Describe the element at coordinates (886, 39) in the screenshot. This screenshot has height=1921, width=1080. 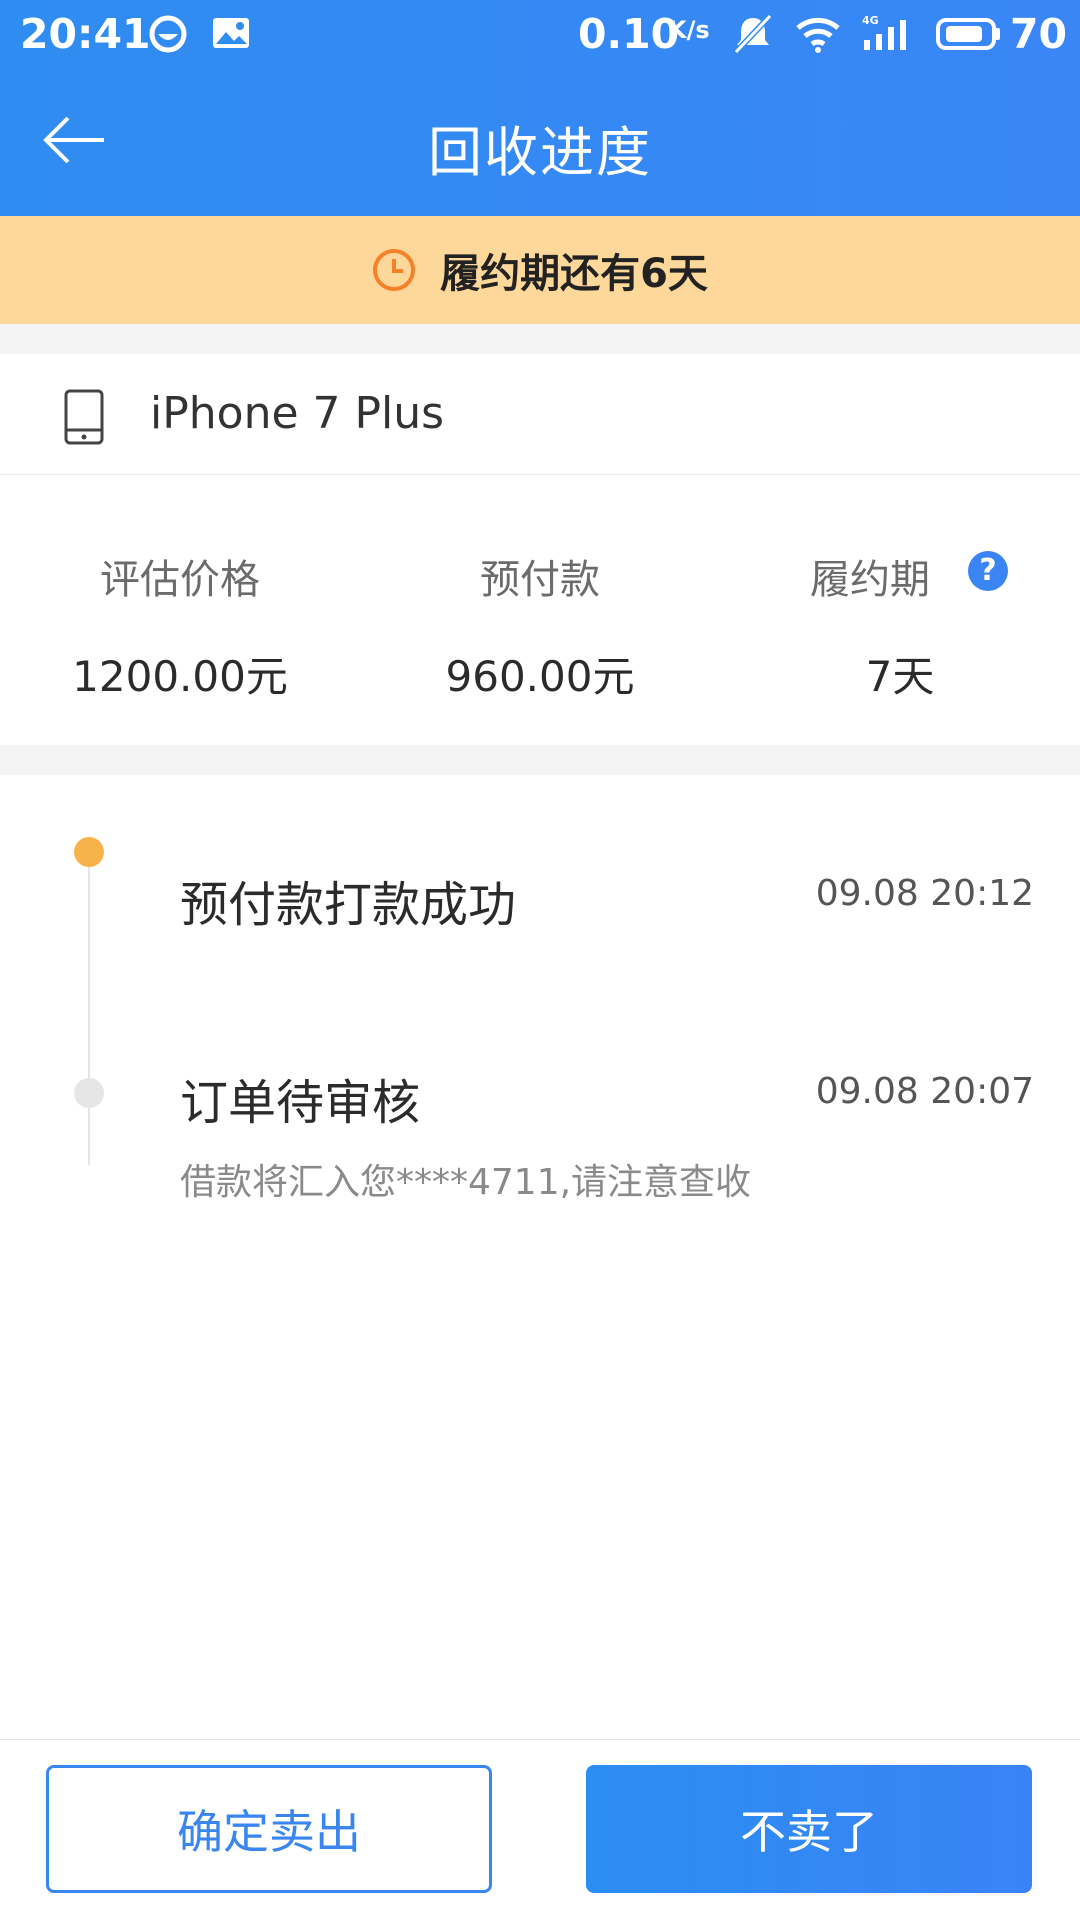
I see `signal-4g-icon: 4G` at that location.